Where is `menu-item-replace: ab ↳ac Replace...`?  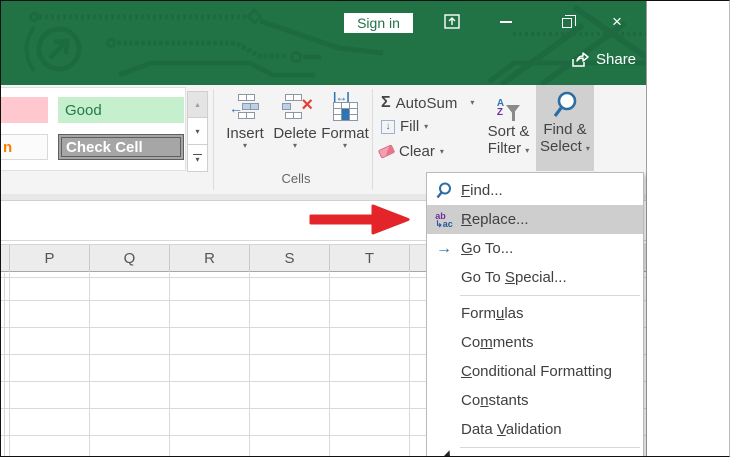
menu-item-replace: ab ↳ac Replace... is located at coordinates (535, 219).